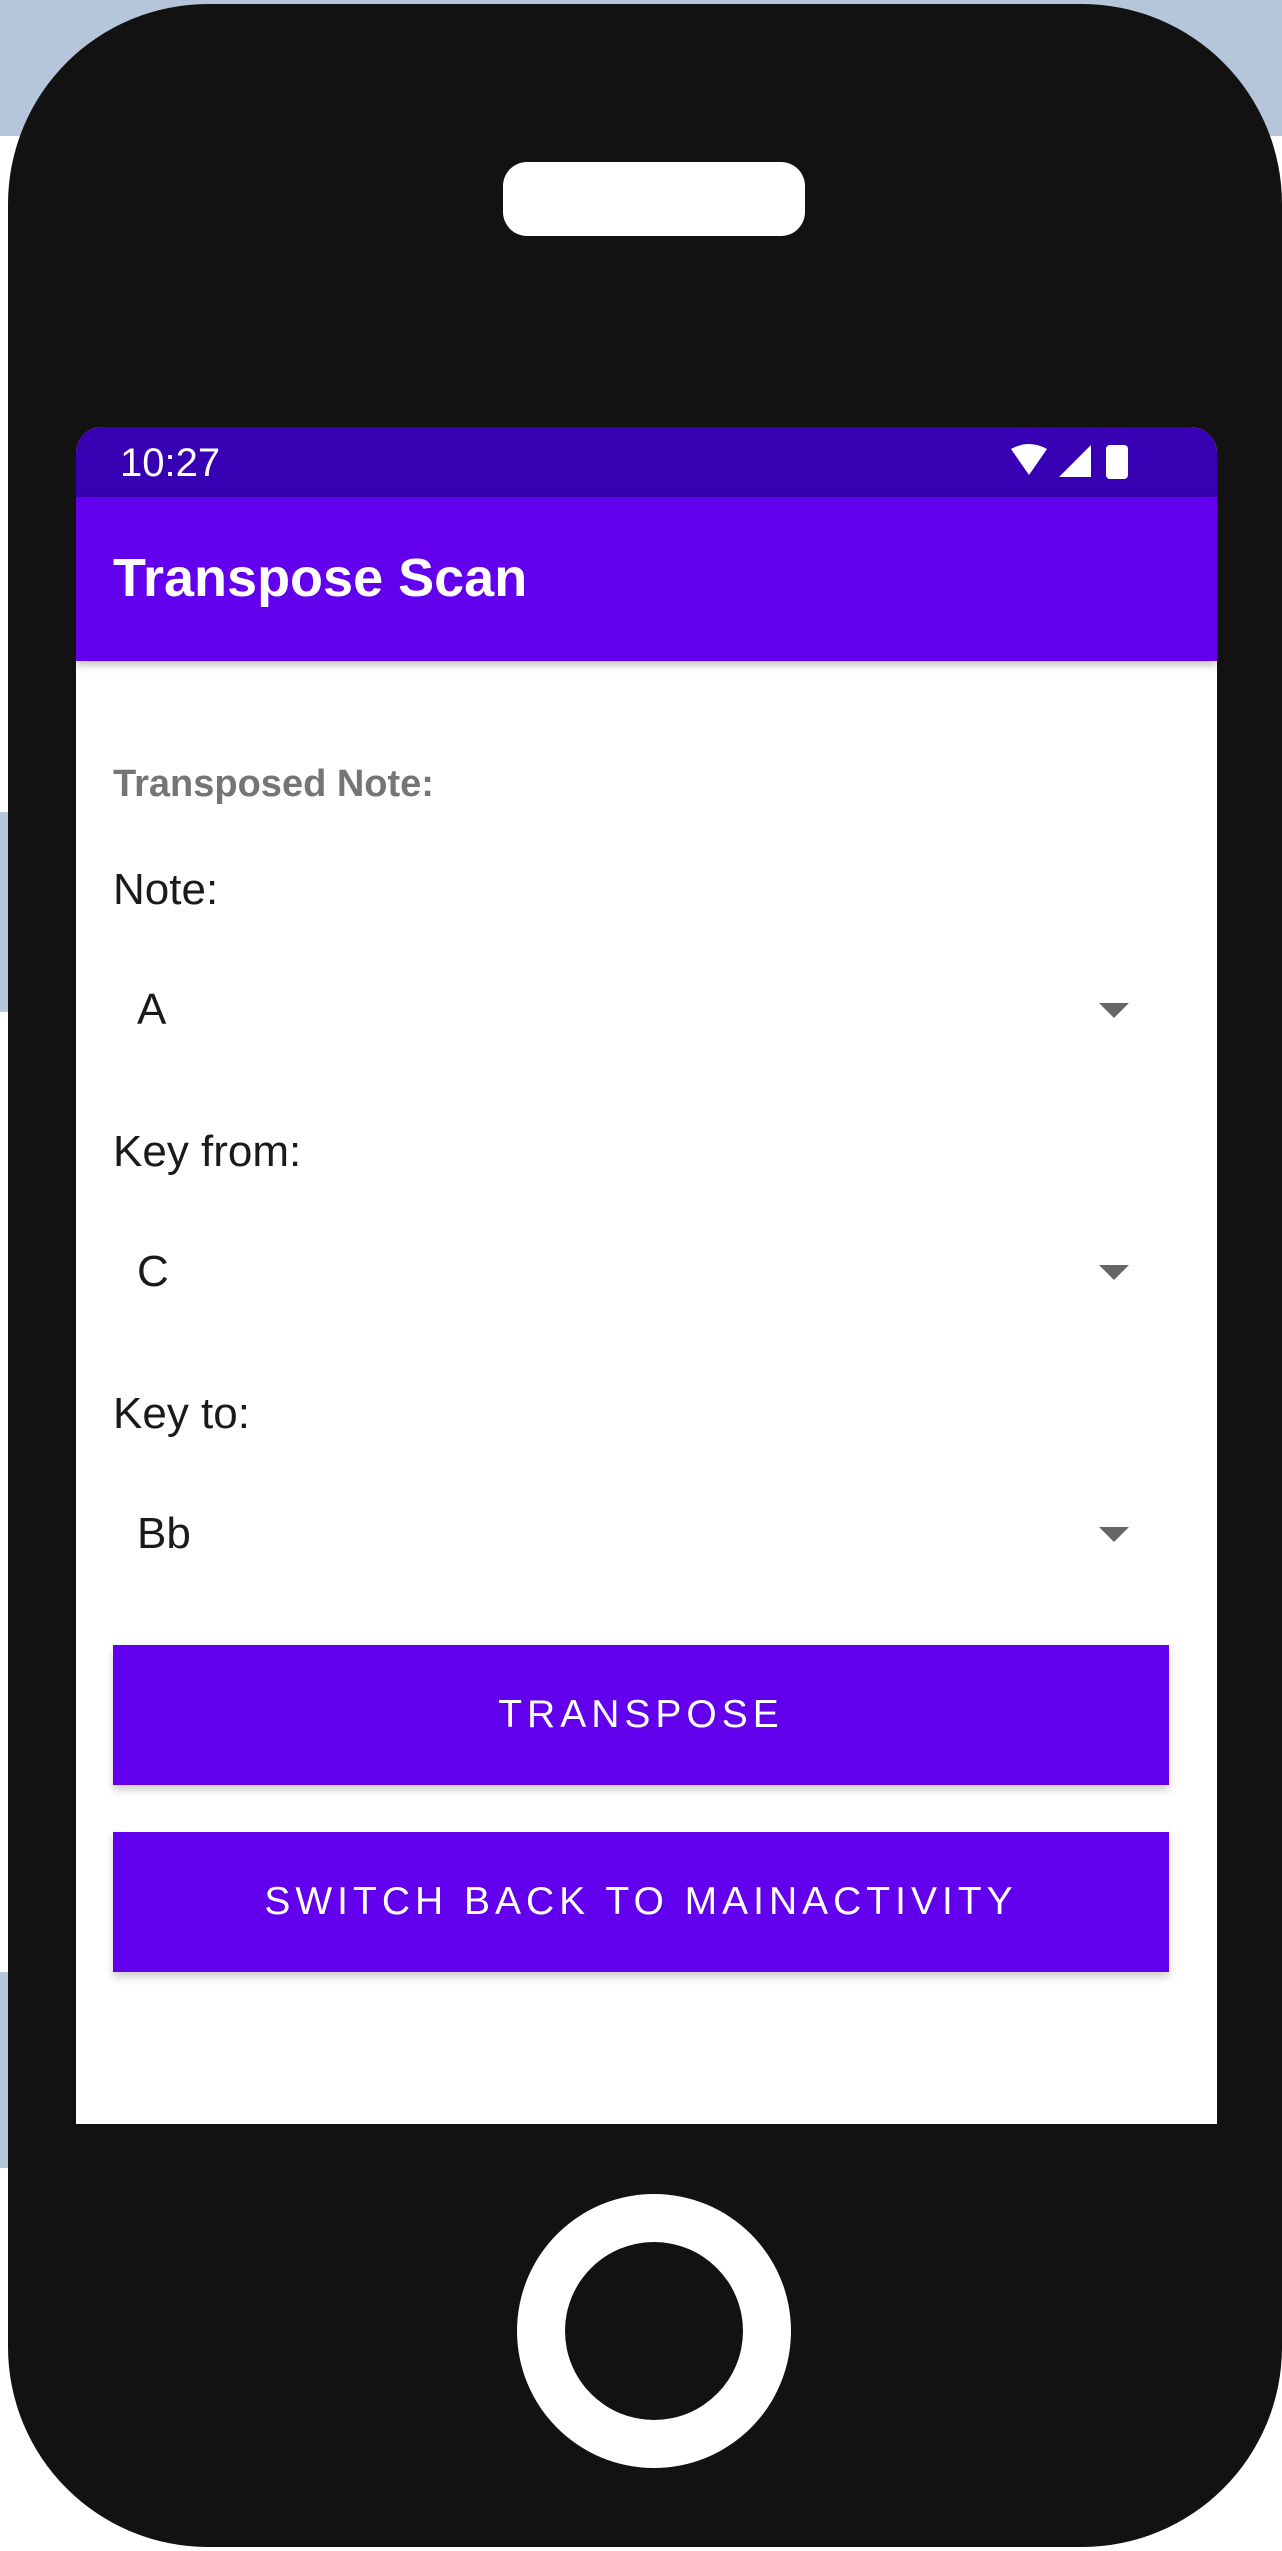 The height and width of the screenshot is (2551, 1282). Describe the element at coordinates (647, 1536) in the screenshot. I see `key-to-spinner: Bb` at that location.